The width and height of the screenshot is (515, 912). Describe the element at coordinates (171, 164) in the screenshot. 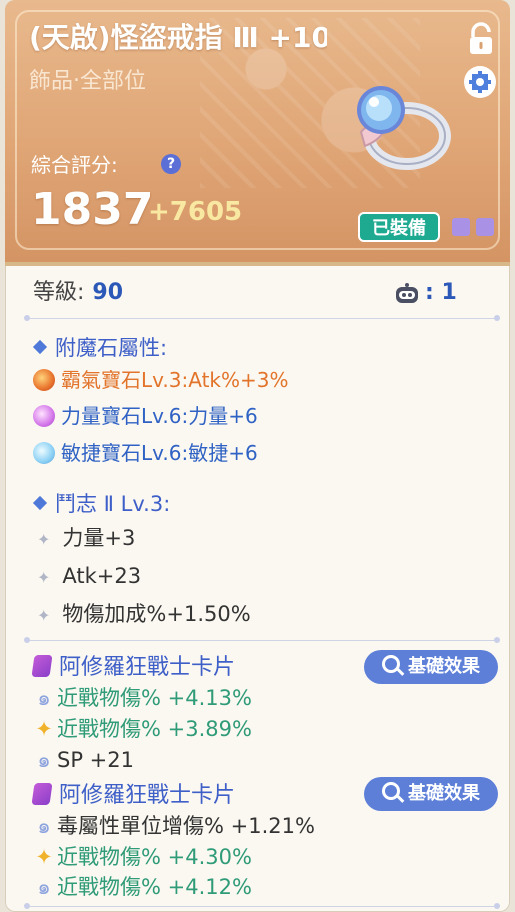

I see `help-icon: ?` at that location.